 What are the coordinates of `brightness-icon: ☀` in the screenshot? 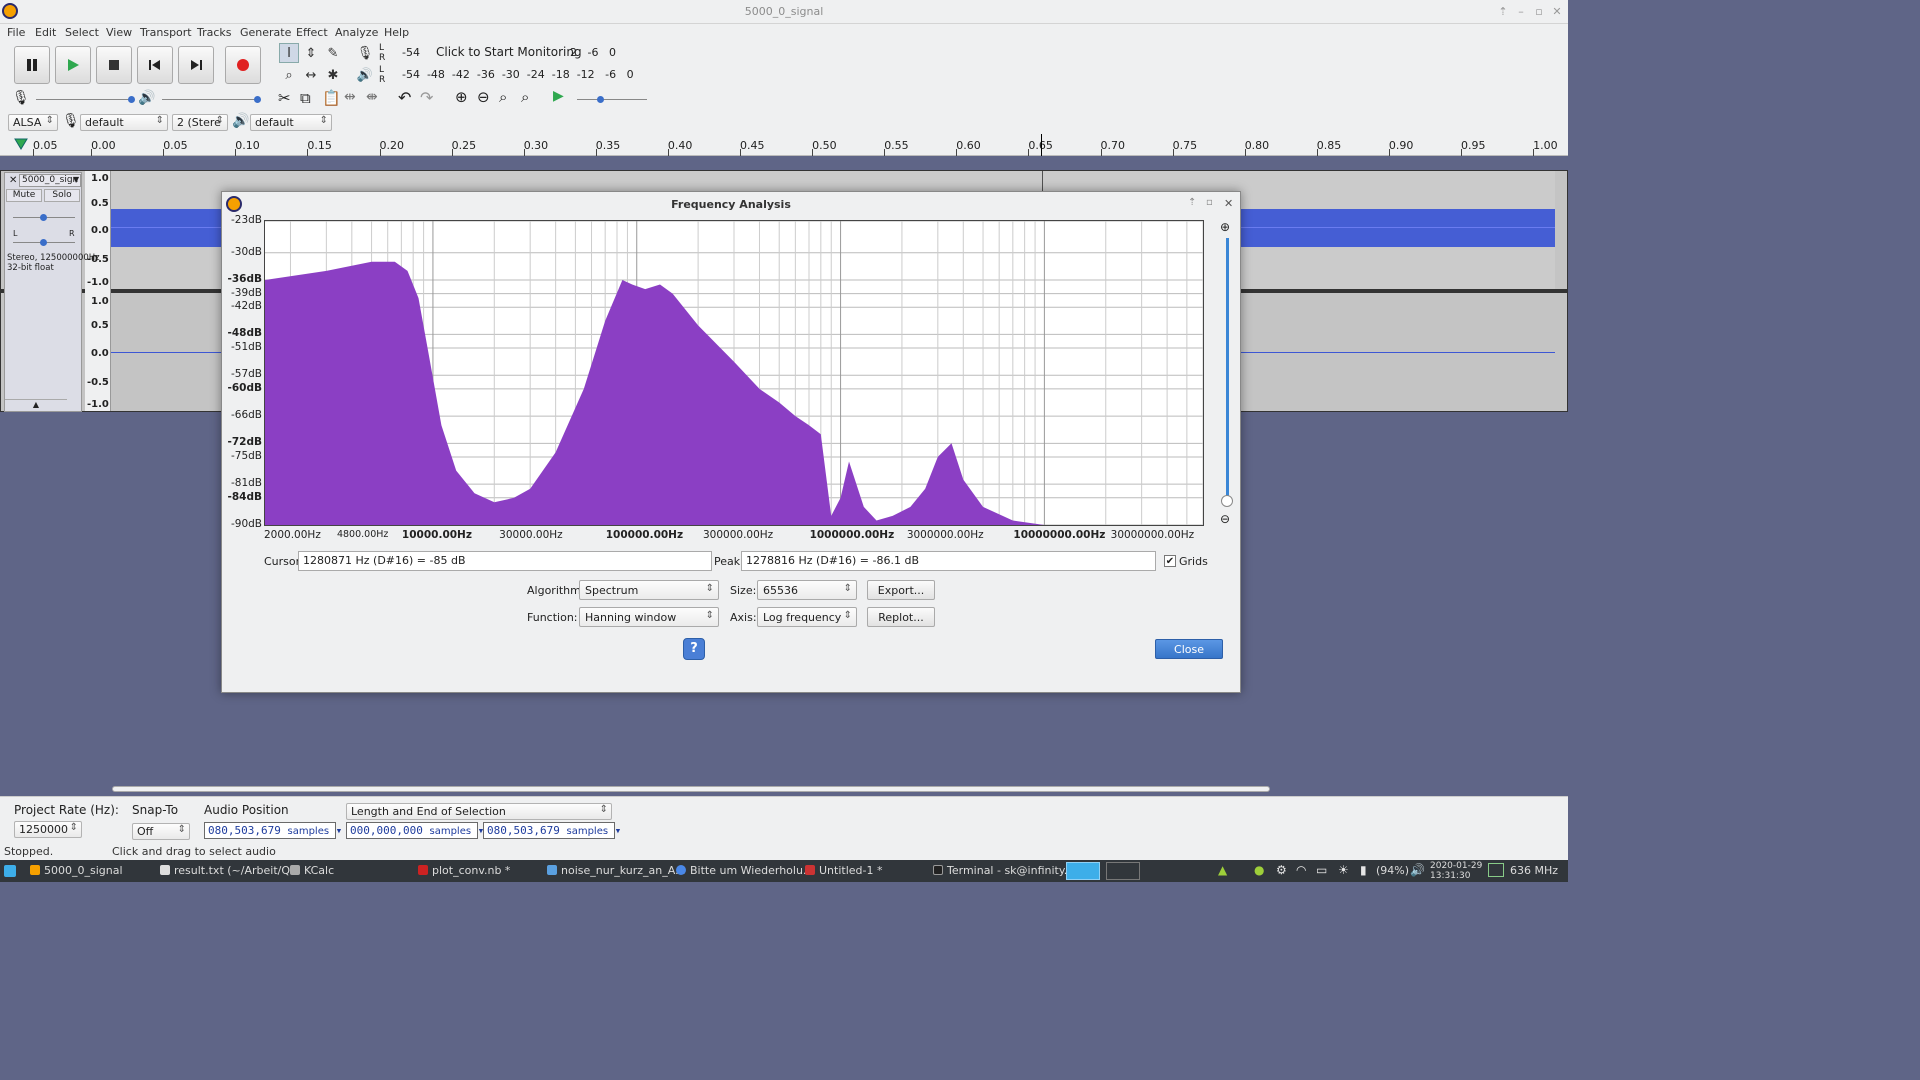 It's located at (1343, 870).